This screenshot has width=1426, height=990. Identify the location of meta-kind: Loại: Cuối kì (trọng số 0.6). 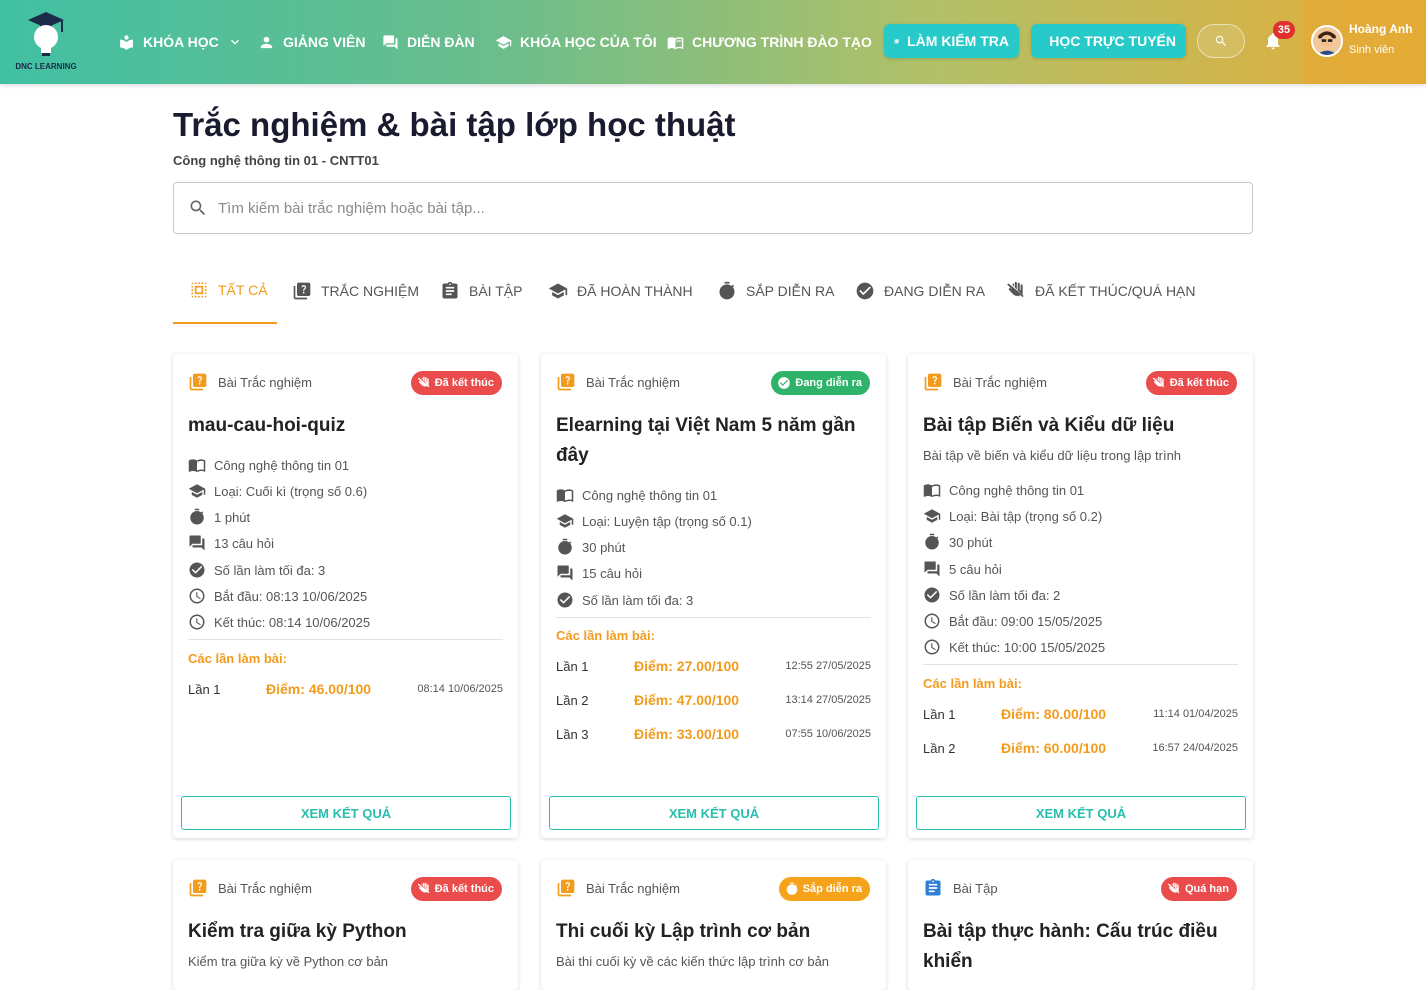
(277, 491).